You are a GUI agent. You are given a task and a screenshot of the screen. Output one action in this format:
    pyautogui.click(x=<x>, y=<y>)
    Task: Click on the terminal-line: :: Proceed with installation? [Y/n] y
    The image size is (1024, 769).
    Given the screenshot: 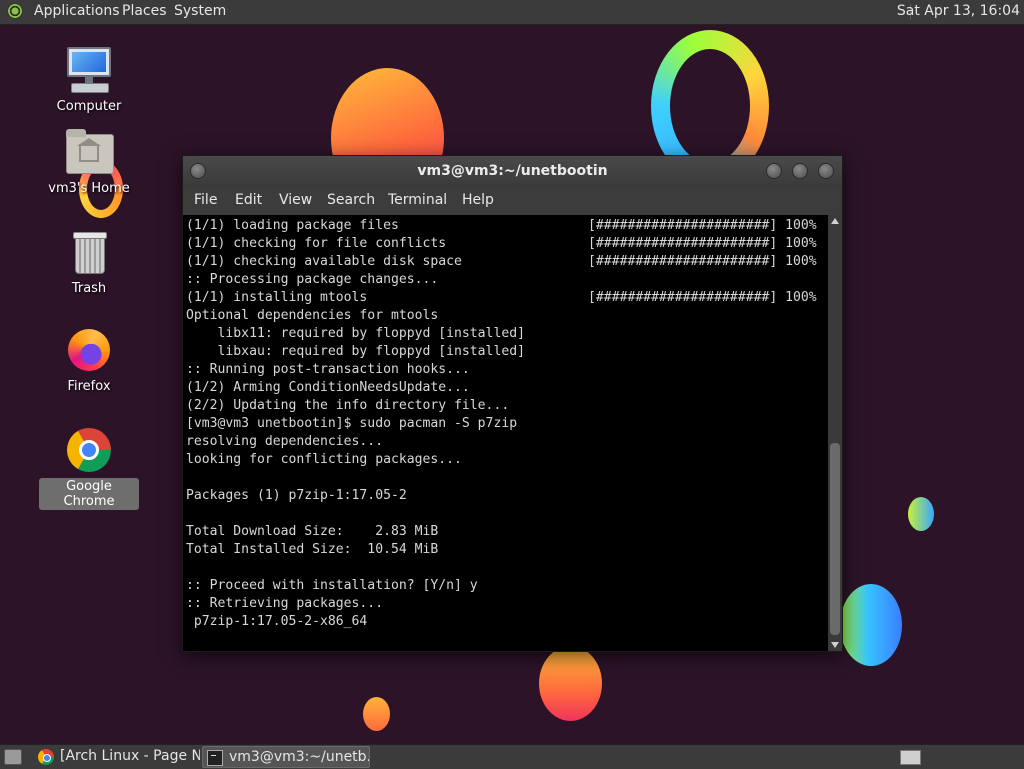 What is the action you would take?
    pyautogui.click(x=332, y=585)
    